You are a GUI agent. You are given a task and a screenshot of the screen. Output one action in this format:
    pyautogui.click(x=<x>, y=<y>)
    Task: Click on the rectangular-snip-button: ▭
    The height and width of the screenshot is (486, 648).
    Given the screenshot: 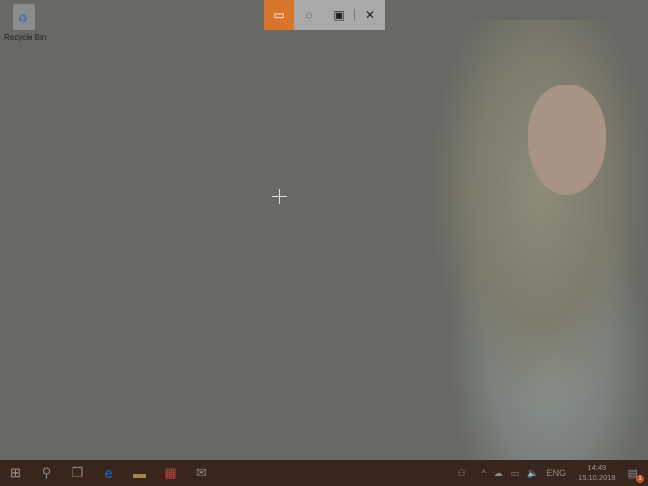 What is the action you would take?
    pyautogui.click(x=279, y=15)
    